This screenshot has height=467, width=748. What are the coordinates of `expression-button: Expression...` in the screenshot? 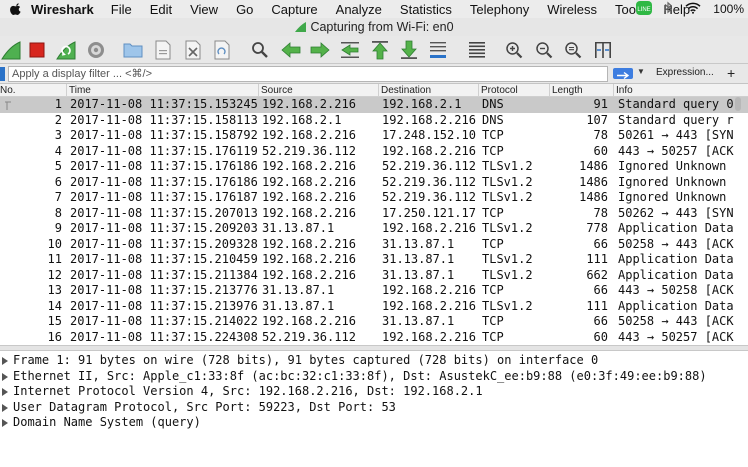 It's located at (685, 72).